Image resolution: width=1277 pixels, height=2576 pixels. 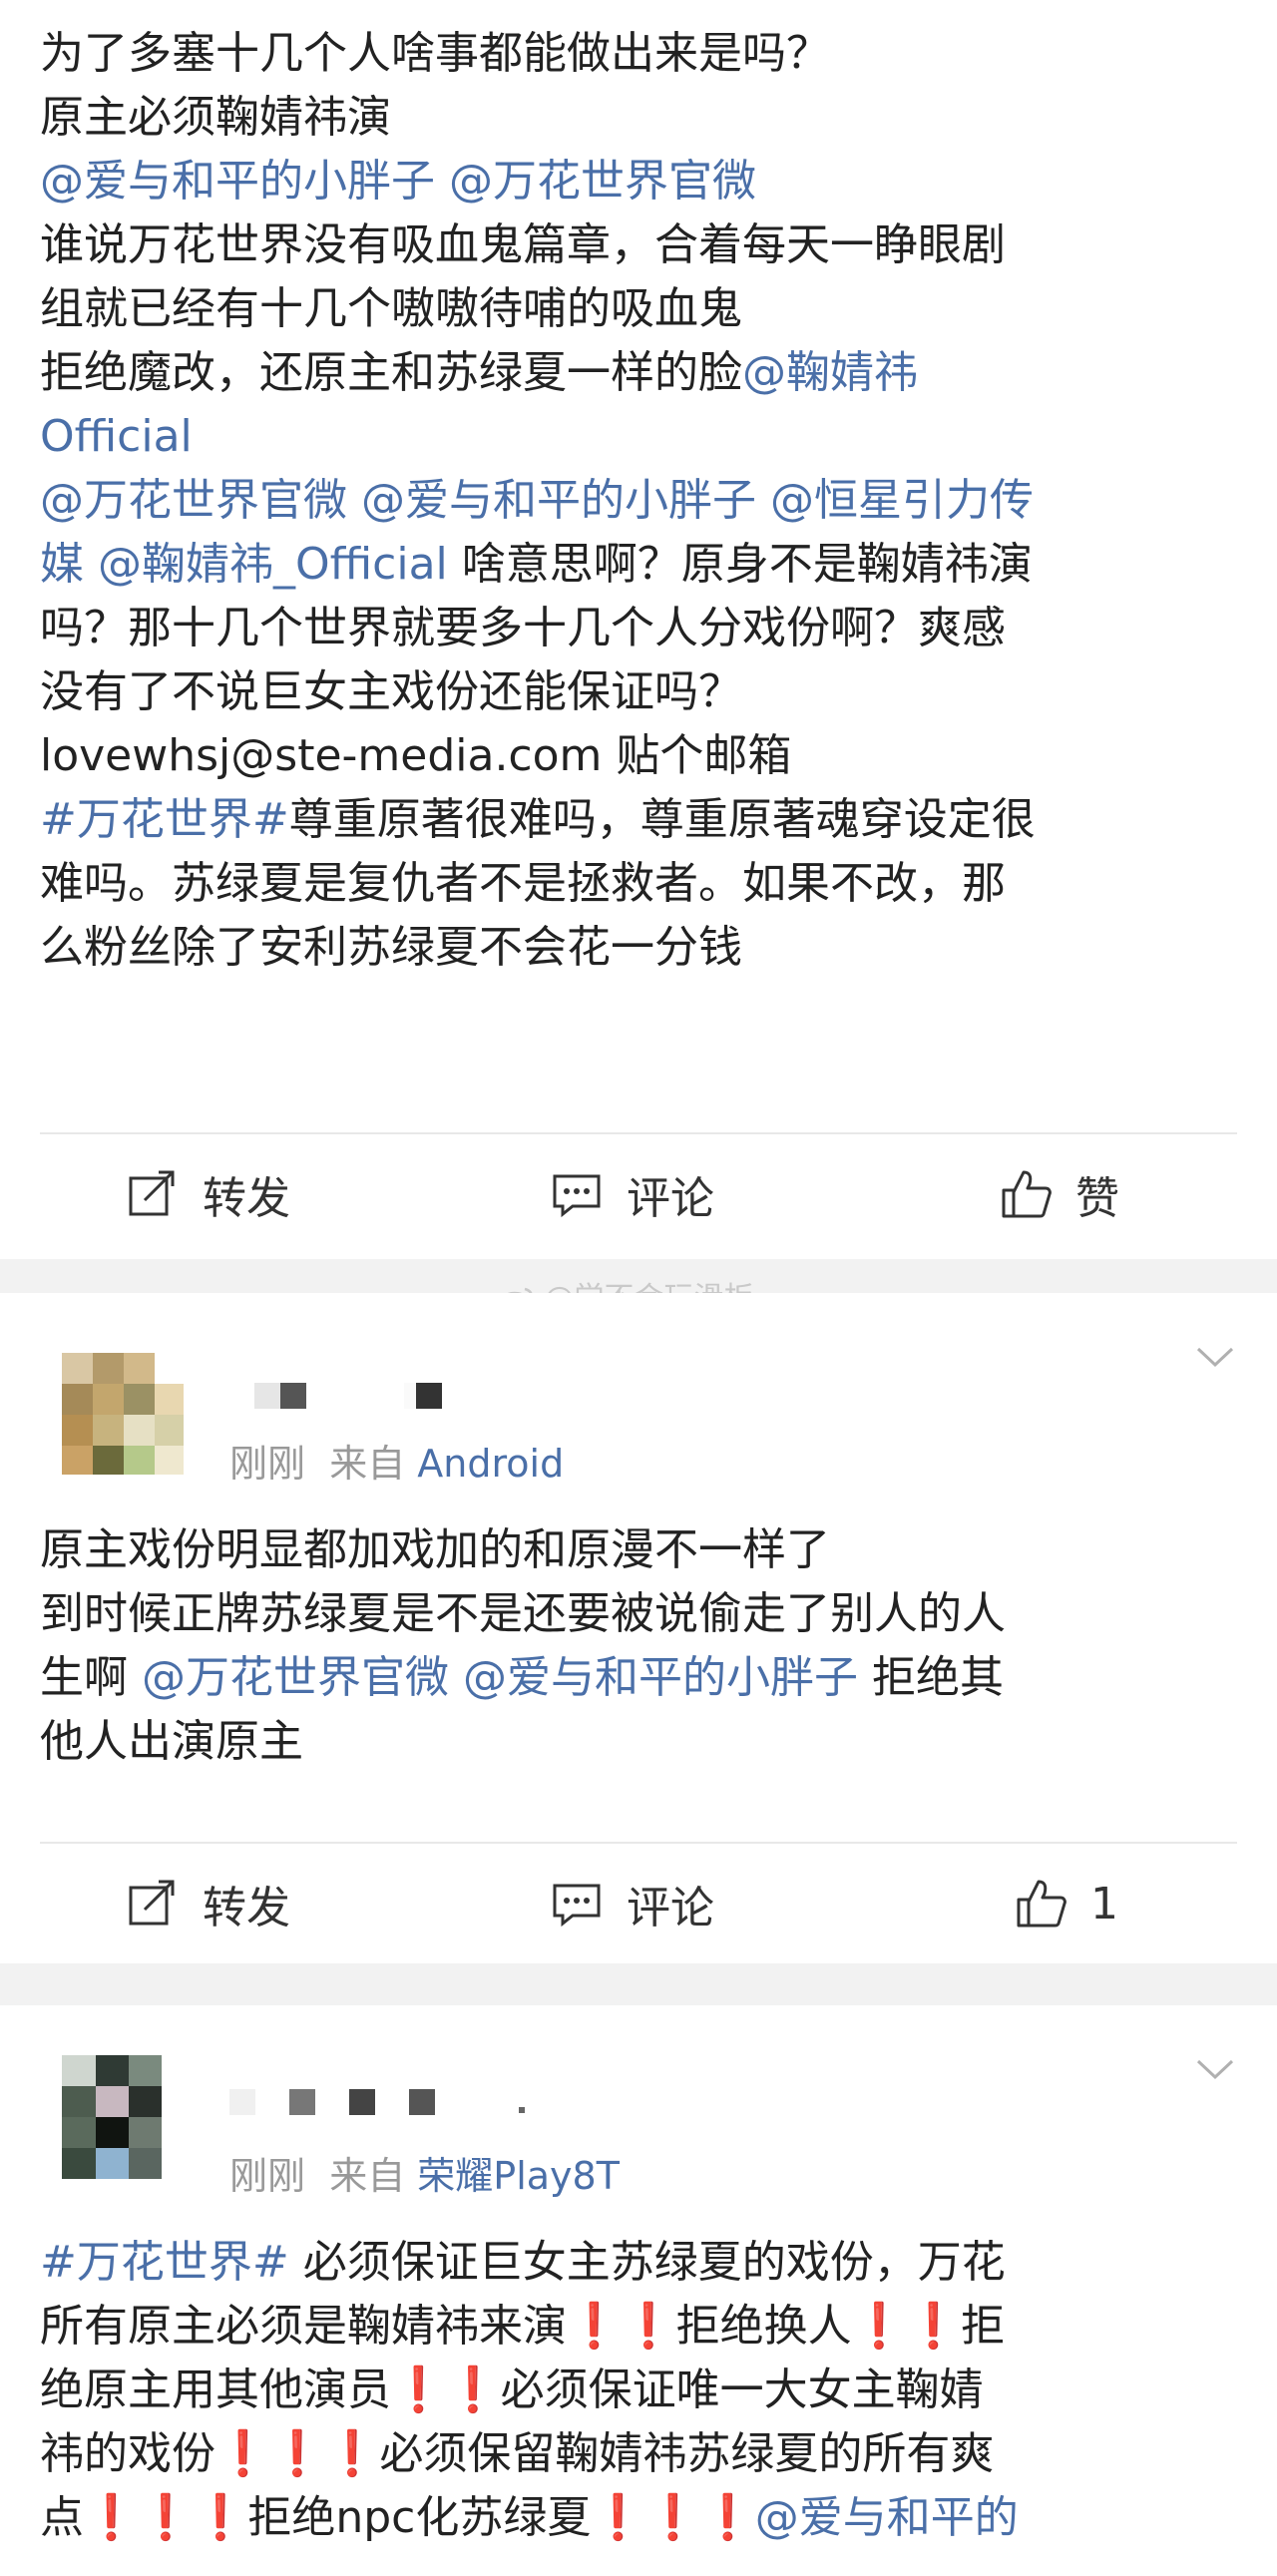 I want to click on text-segment: 必须保留鞠婧祎苏绿夏的所有爽, so click(x=687, y=2453).